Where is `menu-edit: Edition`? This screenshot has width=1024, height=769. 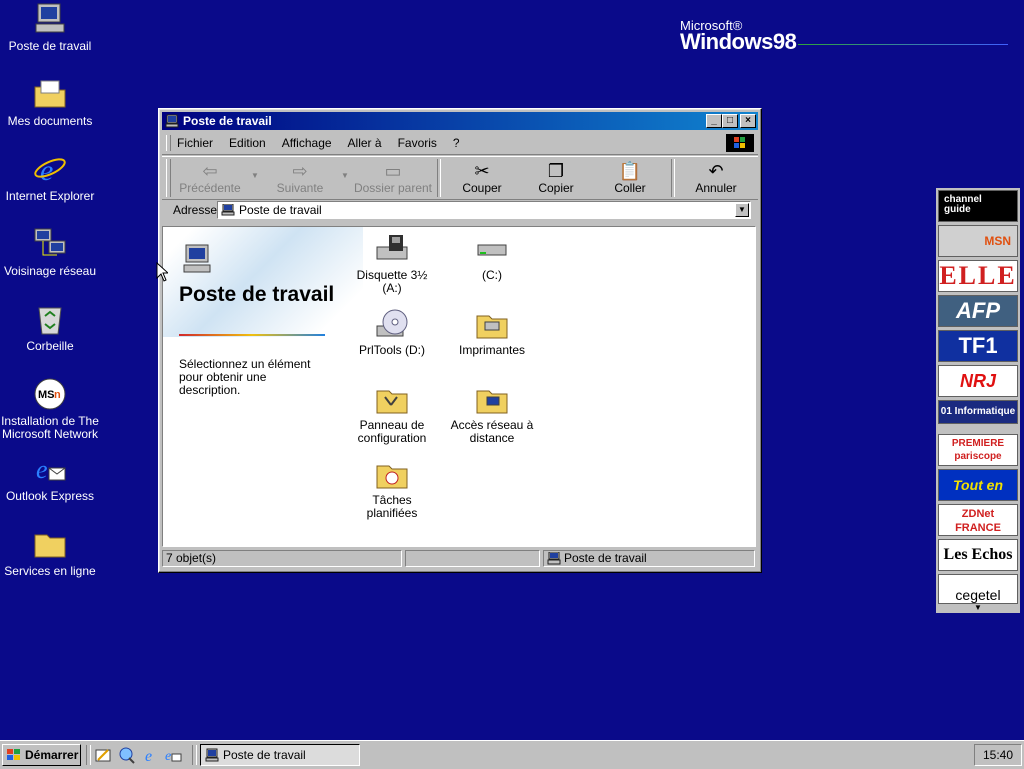 menu-edit: Edition is located at coordinates (247, 143).